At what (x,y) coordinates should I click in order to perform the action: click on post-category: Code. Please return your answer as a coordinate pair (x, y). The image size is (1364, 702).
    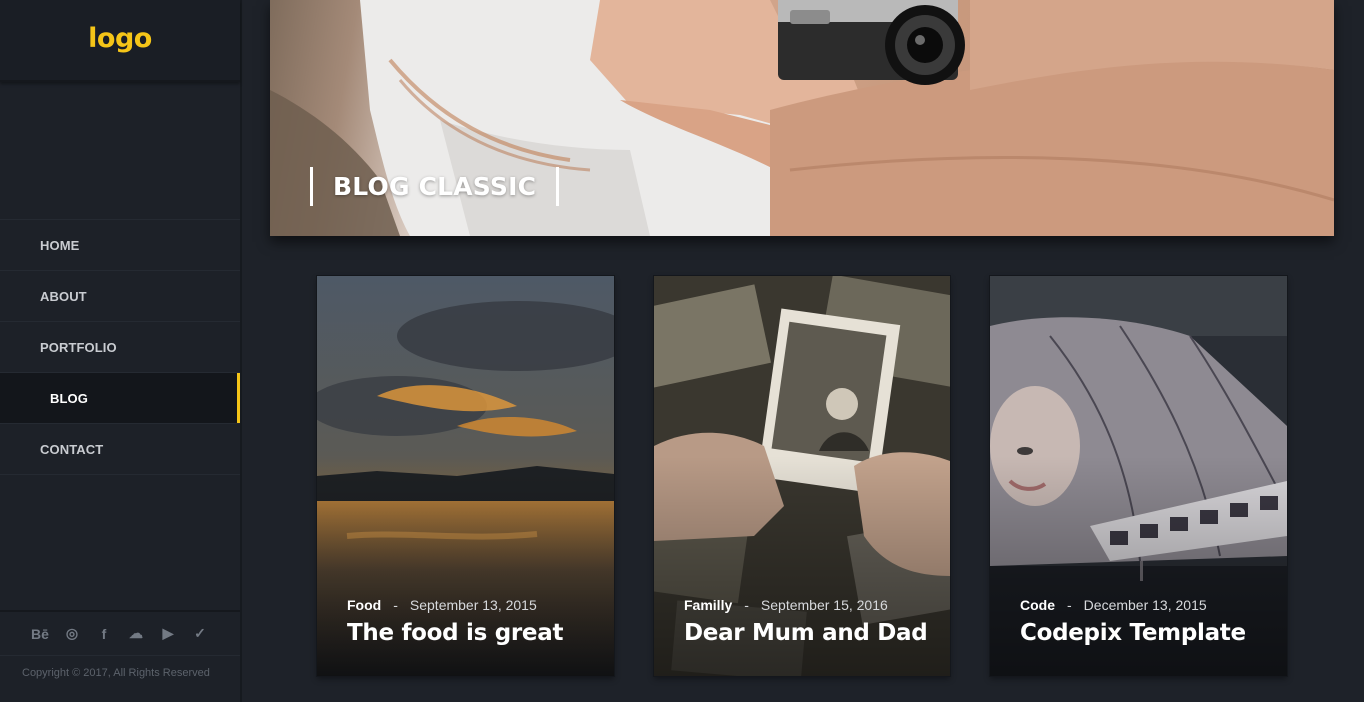
    Looking at the image, I should click on (1037, 605).